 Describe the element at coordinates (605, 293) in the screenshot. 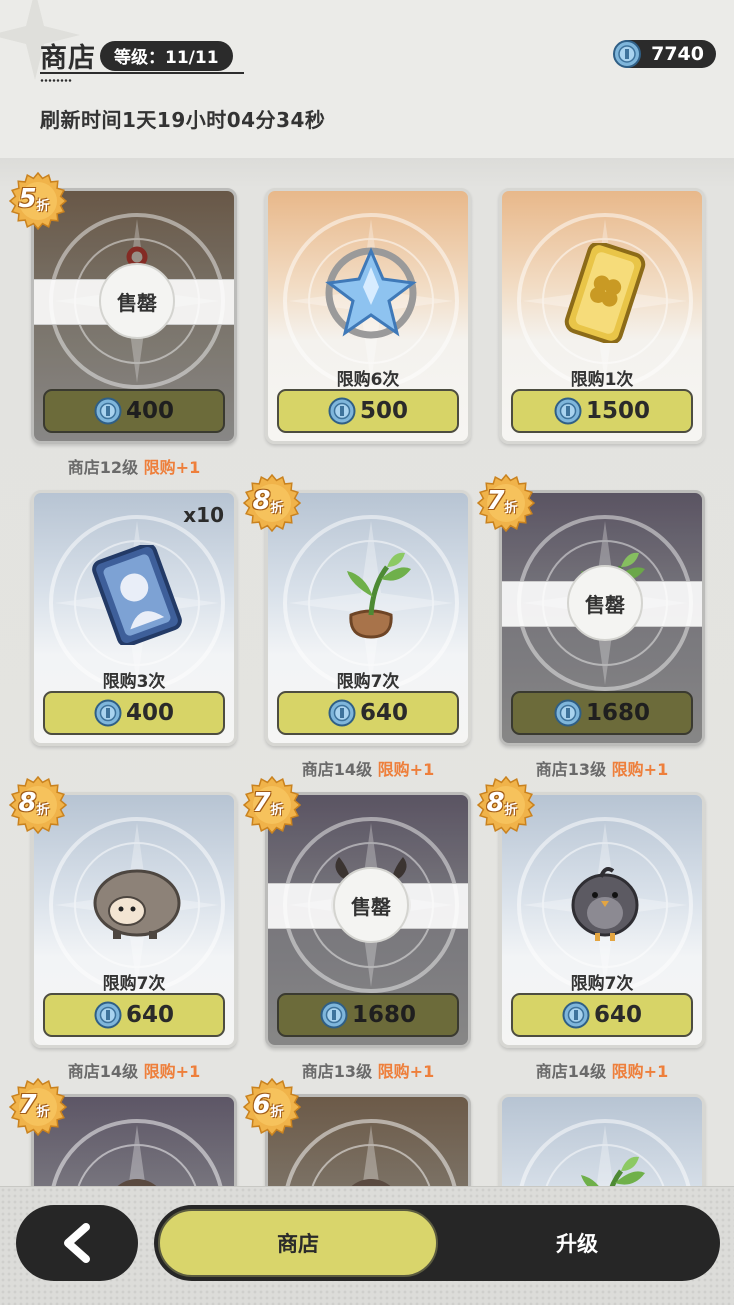

I see `clover-ticket-icon` at that location.